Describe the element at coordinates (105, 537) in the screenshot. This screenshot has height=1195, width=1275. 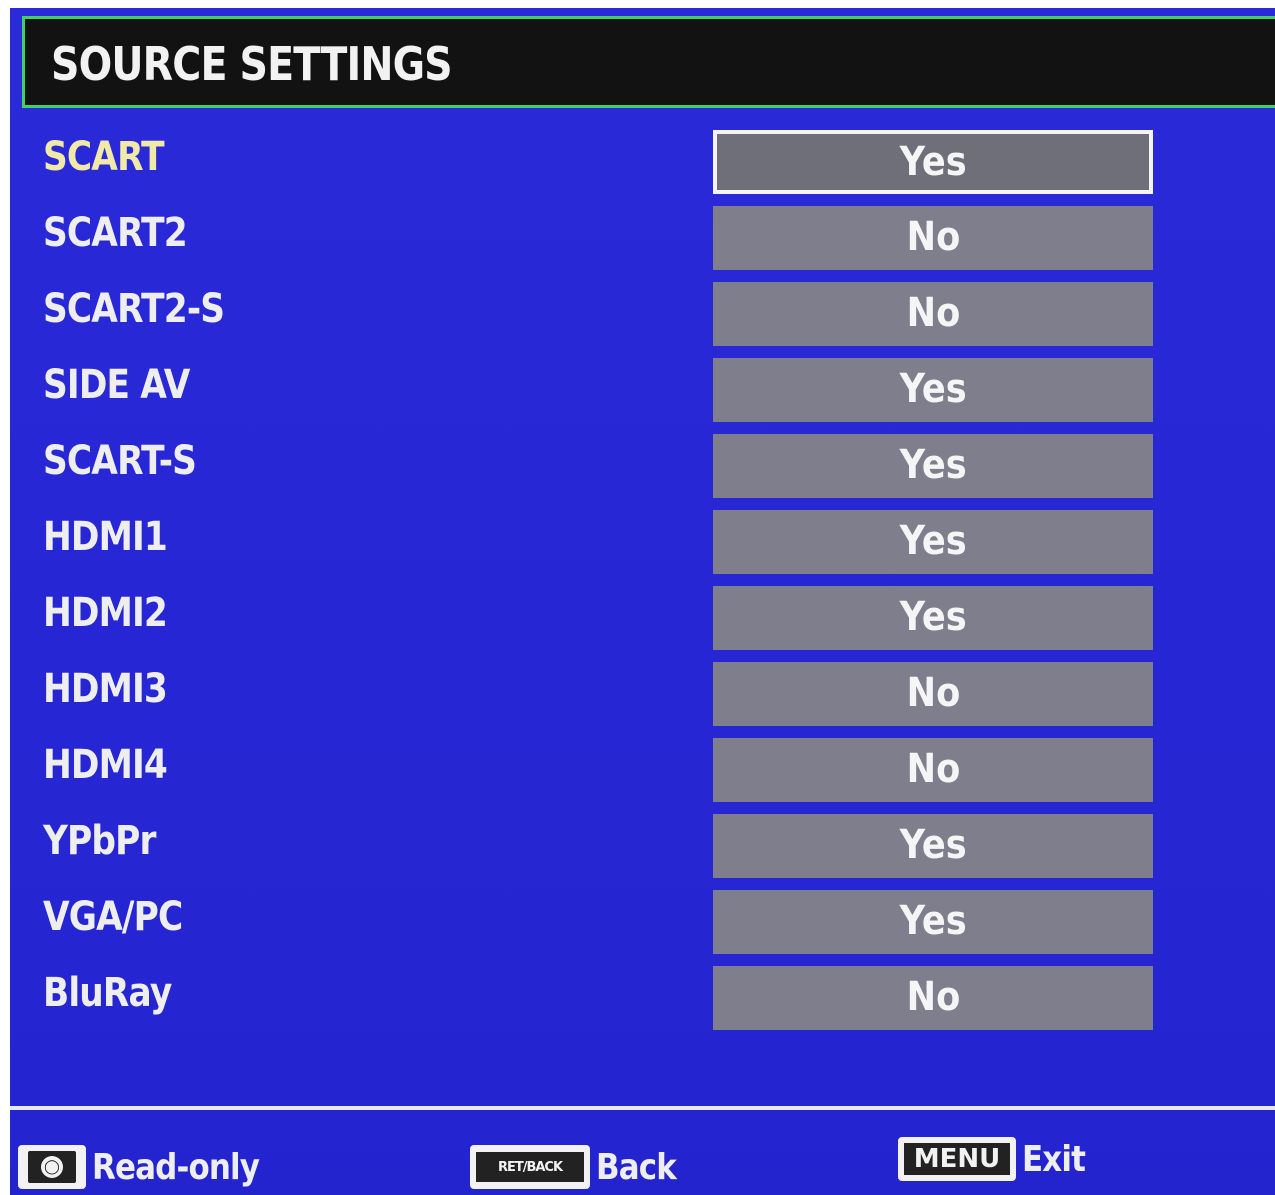
I see `source-label: HDMI1` at that location.